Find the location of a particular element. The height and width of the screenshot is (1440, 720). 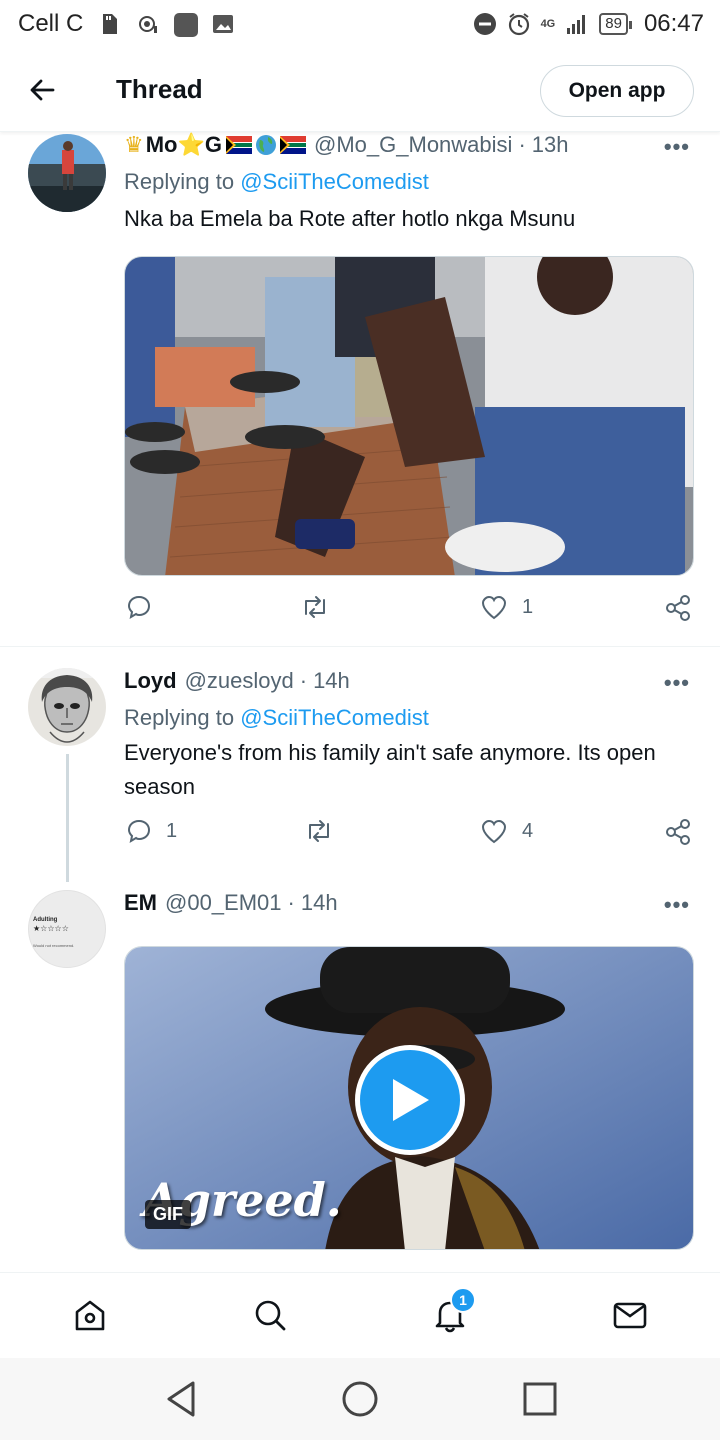

reply-count: 1 is located at coordinates (172, 830).